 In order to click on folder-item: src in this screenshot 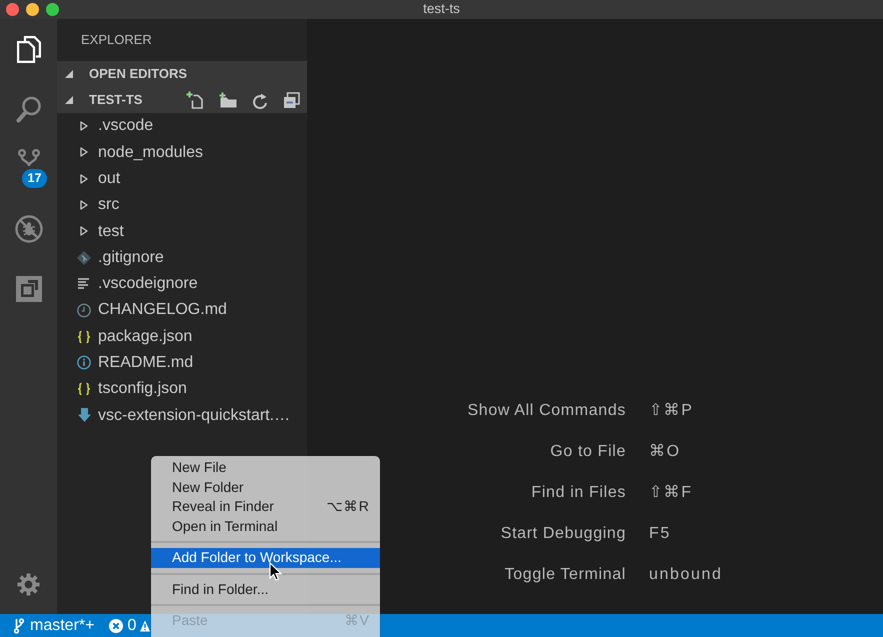, I will do `click(98, 205)`.